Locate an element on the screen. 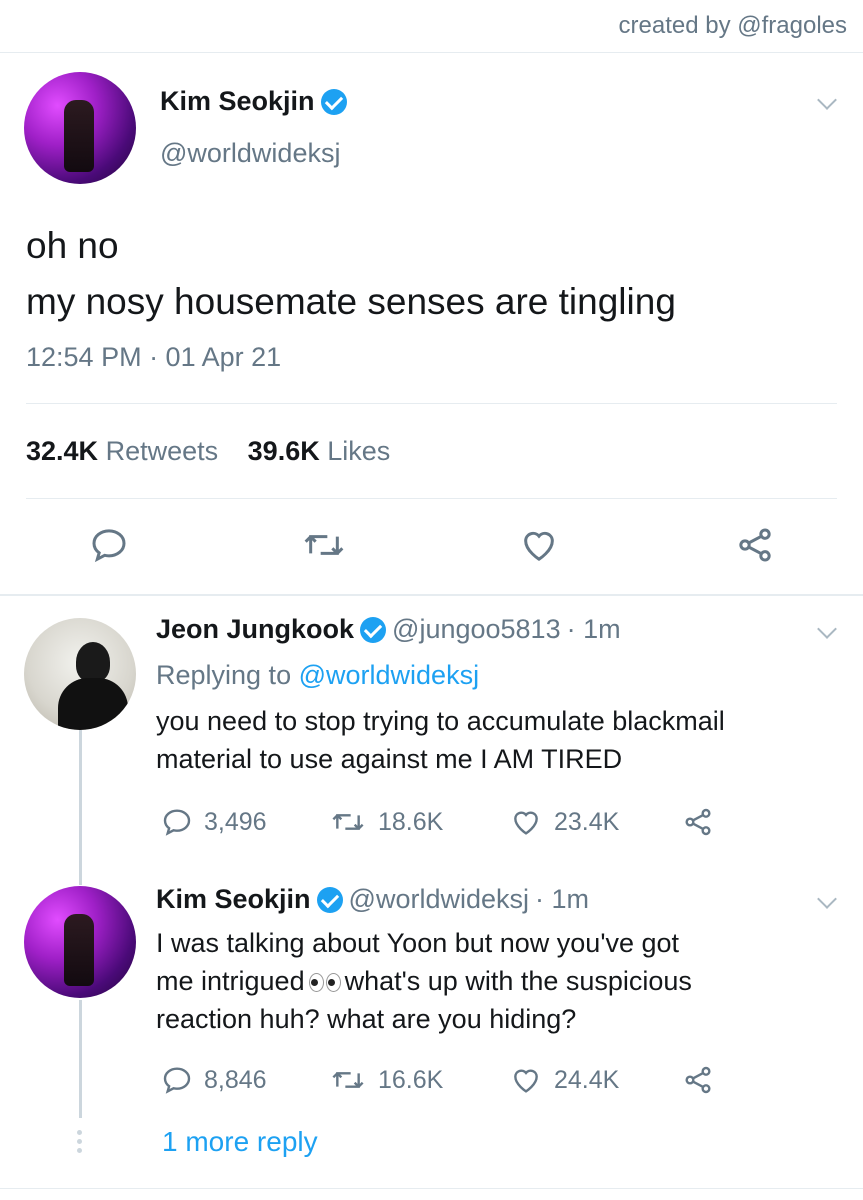 The height and width of the screenshot is (1200, 863). author-name: Kim Seokjin is located at coordinates (237, 101).